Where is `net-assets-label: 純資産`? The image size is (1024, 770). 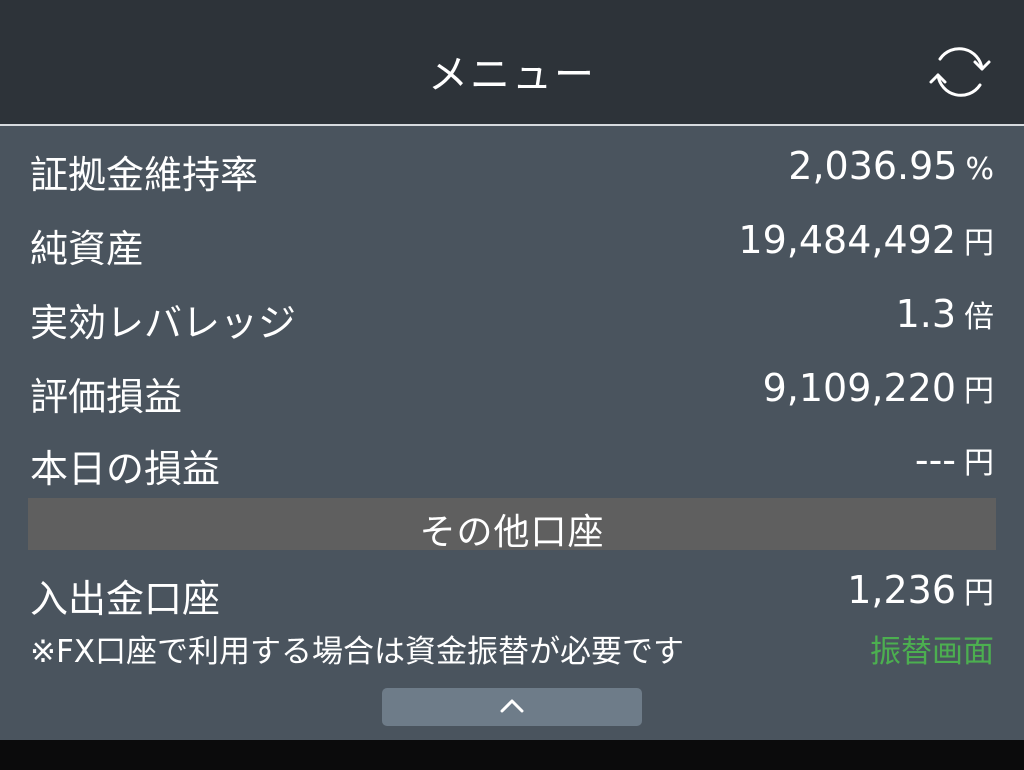
net-assets-label: 純資産 is located at coordinates (87, 249).